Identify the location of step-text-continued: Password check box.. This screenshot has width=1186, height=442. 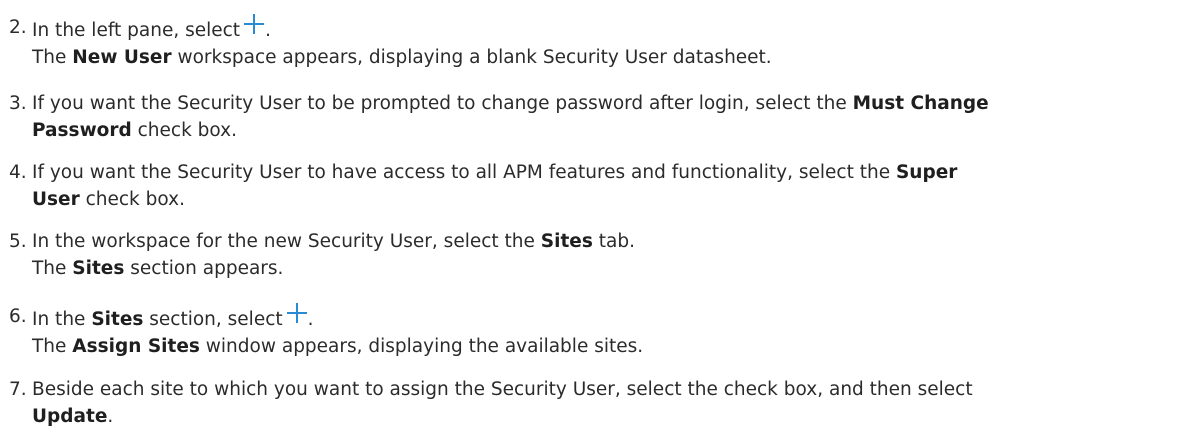
(134, 130).